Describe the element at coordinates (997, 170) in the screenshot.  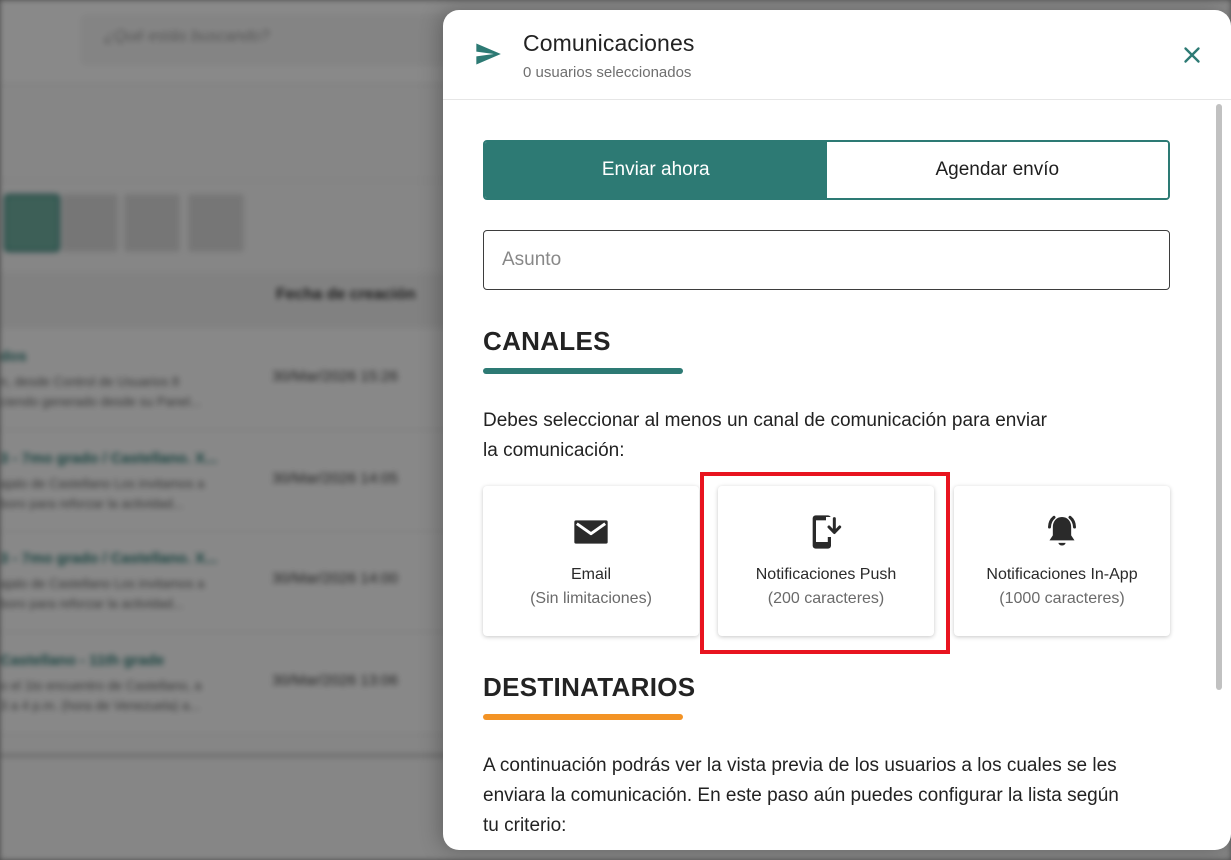
I see `tab-schedule-send: Agendar envío` at that location.